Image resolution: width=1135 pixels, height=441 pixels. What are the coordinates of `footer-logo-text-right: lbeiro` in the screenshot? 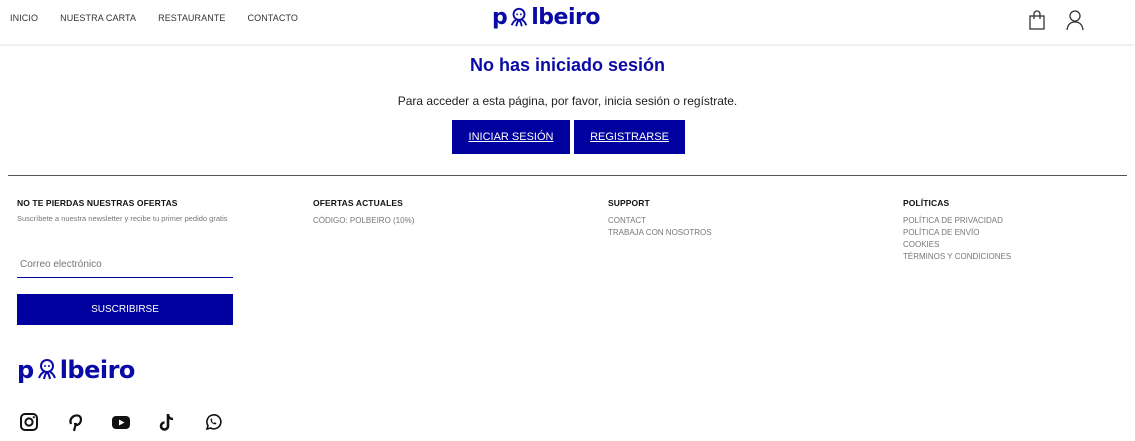 It's located at (97, 370).